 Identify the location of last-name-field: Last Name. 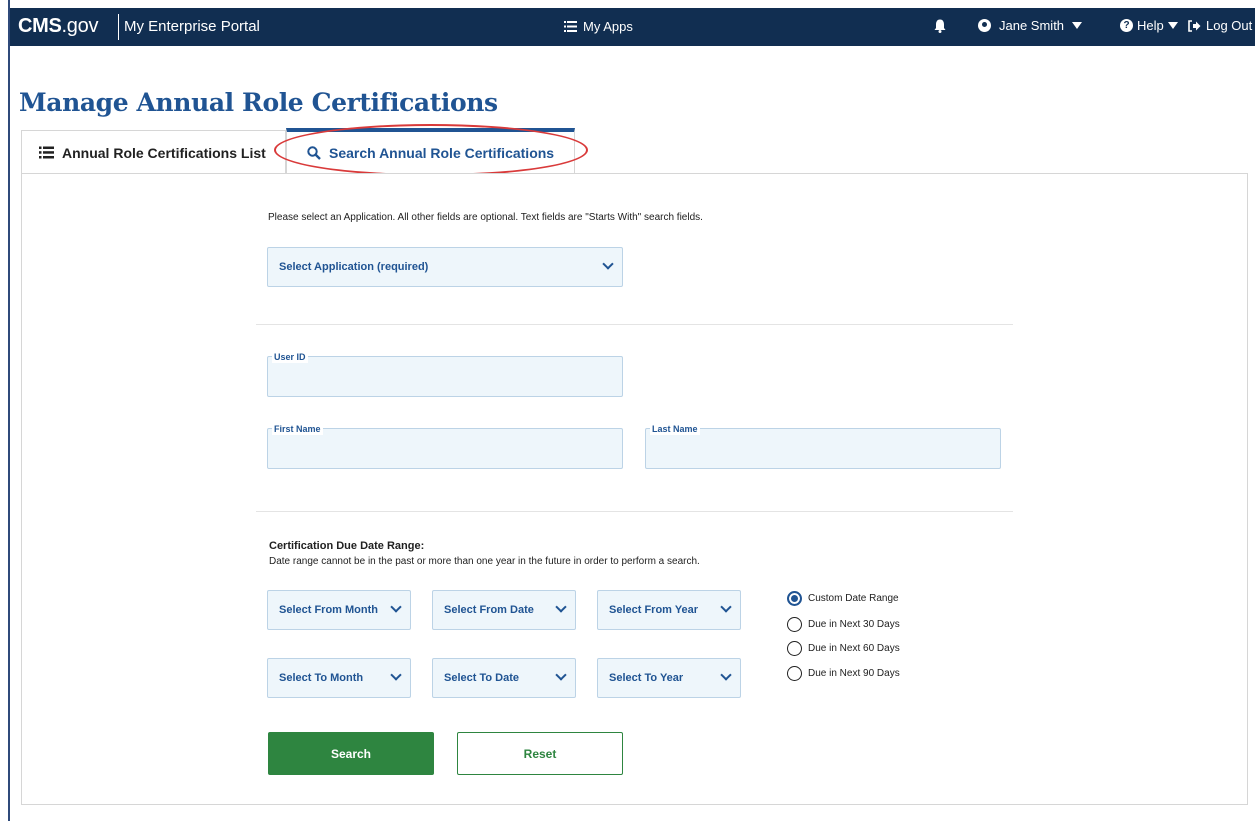
(823, 446).